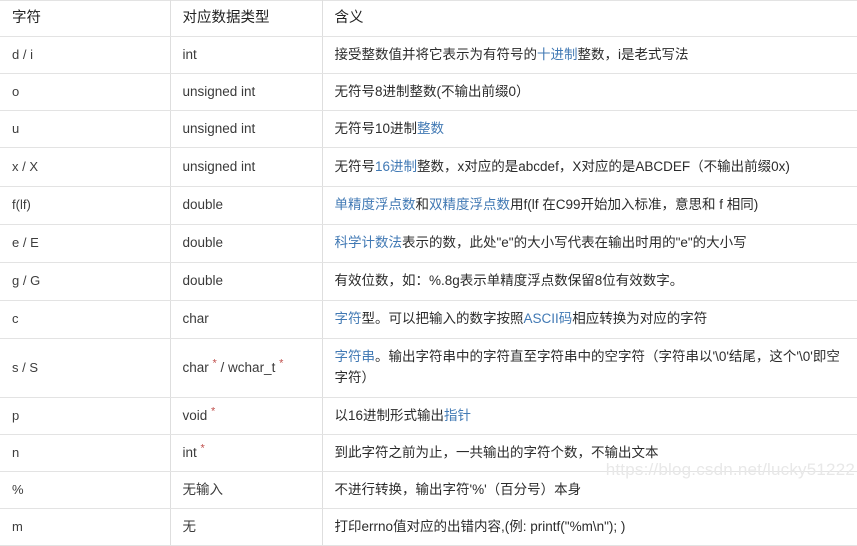  What do you see at coordinates (369, 242) in the screenshot?
I see `meaning-link: 科学计数法` at bounding box center [369, 242].